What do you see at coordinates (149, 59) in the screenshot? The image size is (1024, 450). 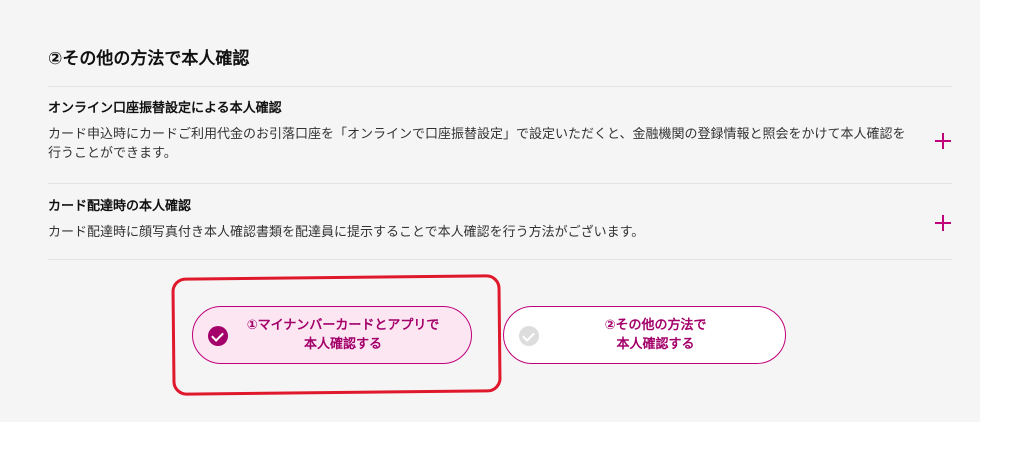 I see `section-title: ②その他の方法で本人確認` at bounding box center [149, 59].